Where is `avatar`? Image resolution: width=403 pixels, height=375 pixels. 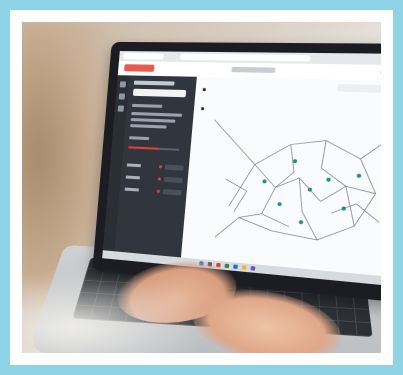
avatar is located at coordinates (380, 72).